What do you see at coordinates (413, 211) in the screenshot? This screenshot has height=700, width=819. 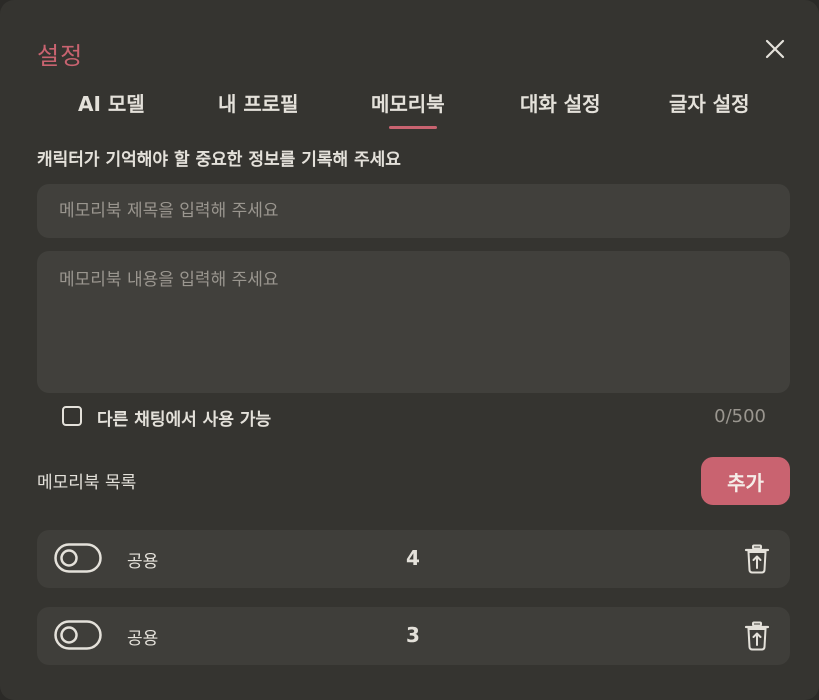 I see `memorybook-title-input` at bounding box center [413, 211].